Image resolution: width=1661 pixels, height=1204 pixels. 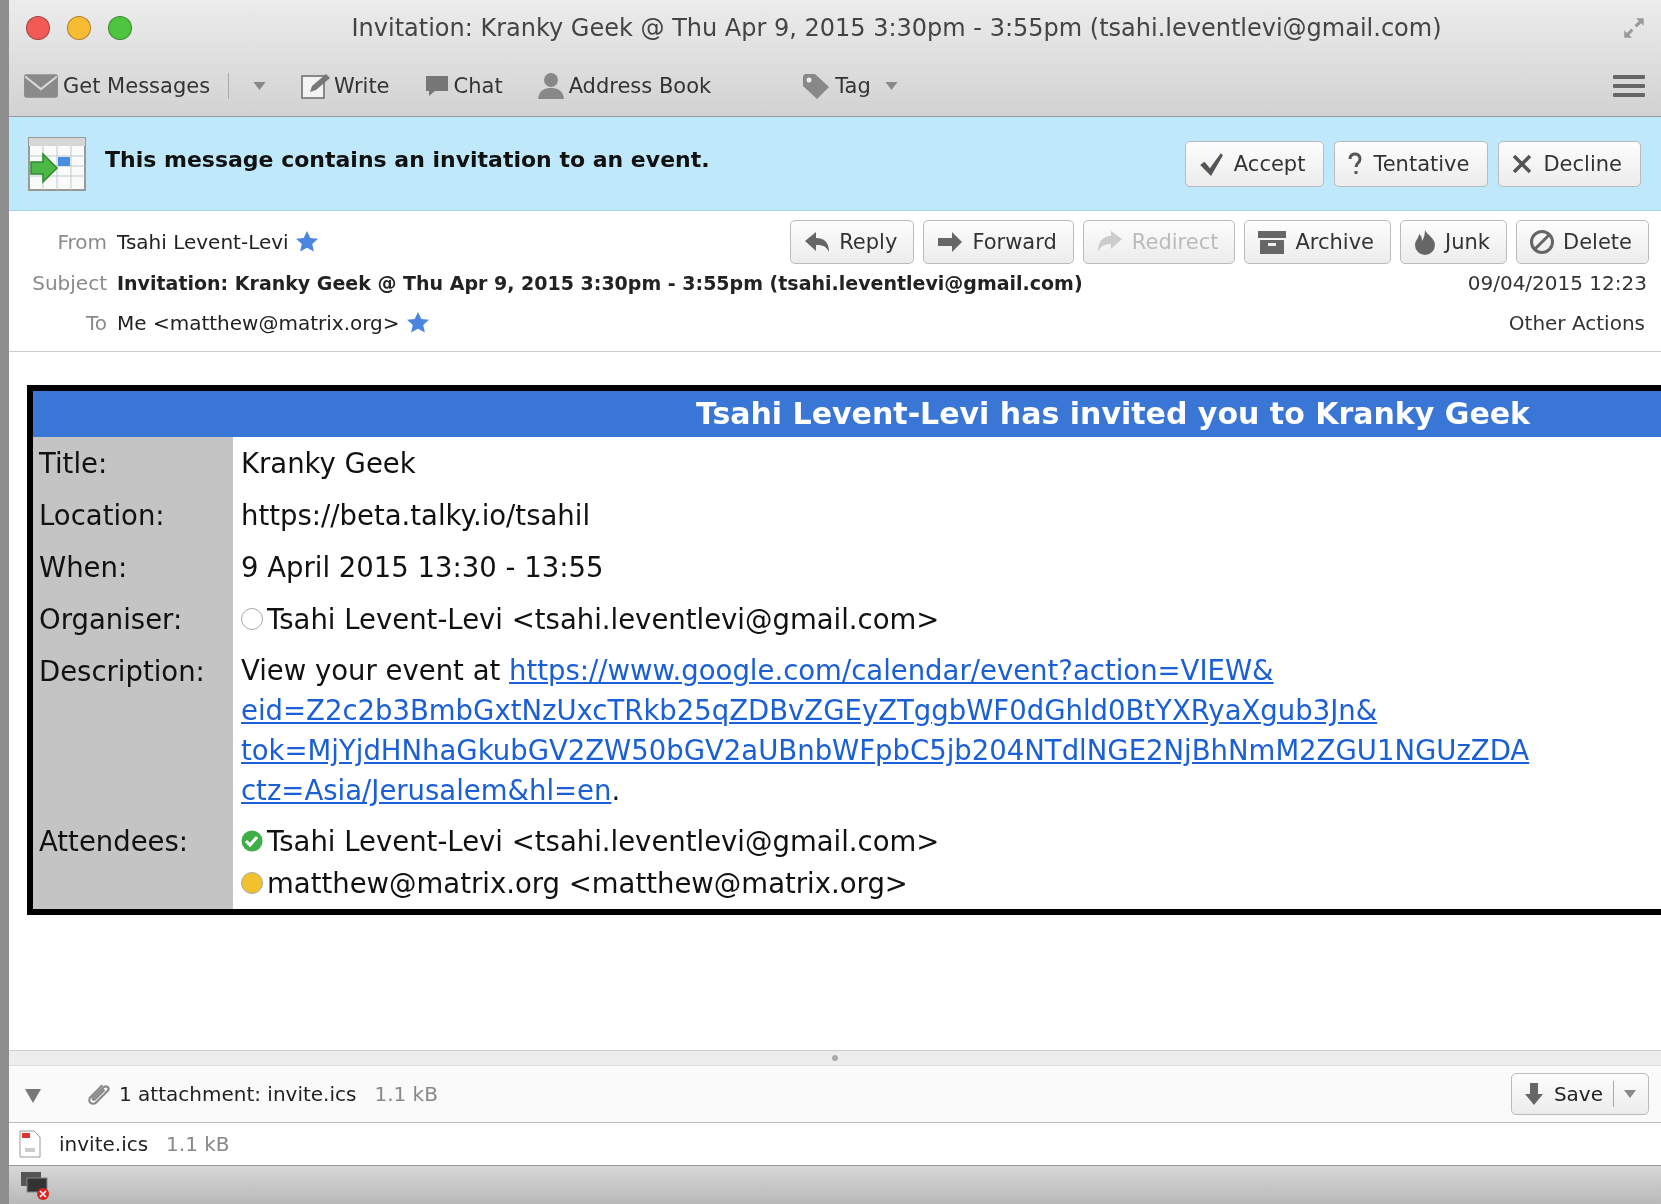 What do you see at coordinates (891, 670) in the screenshot?
I see `event-link: https://www.google.com/calendar/event?action=VIEW&` at bounding box center [891, 670].